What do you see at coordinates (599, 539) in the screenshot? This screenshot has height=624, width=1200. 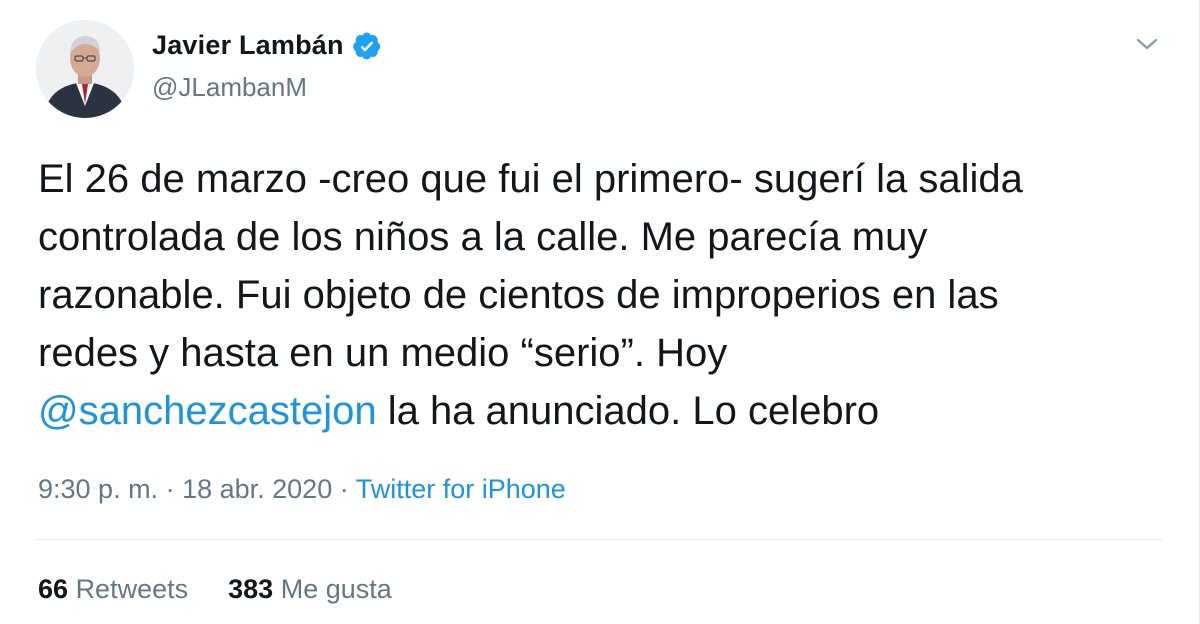 I see `divider` at bounding box center [599, 539].